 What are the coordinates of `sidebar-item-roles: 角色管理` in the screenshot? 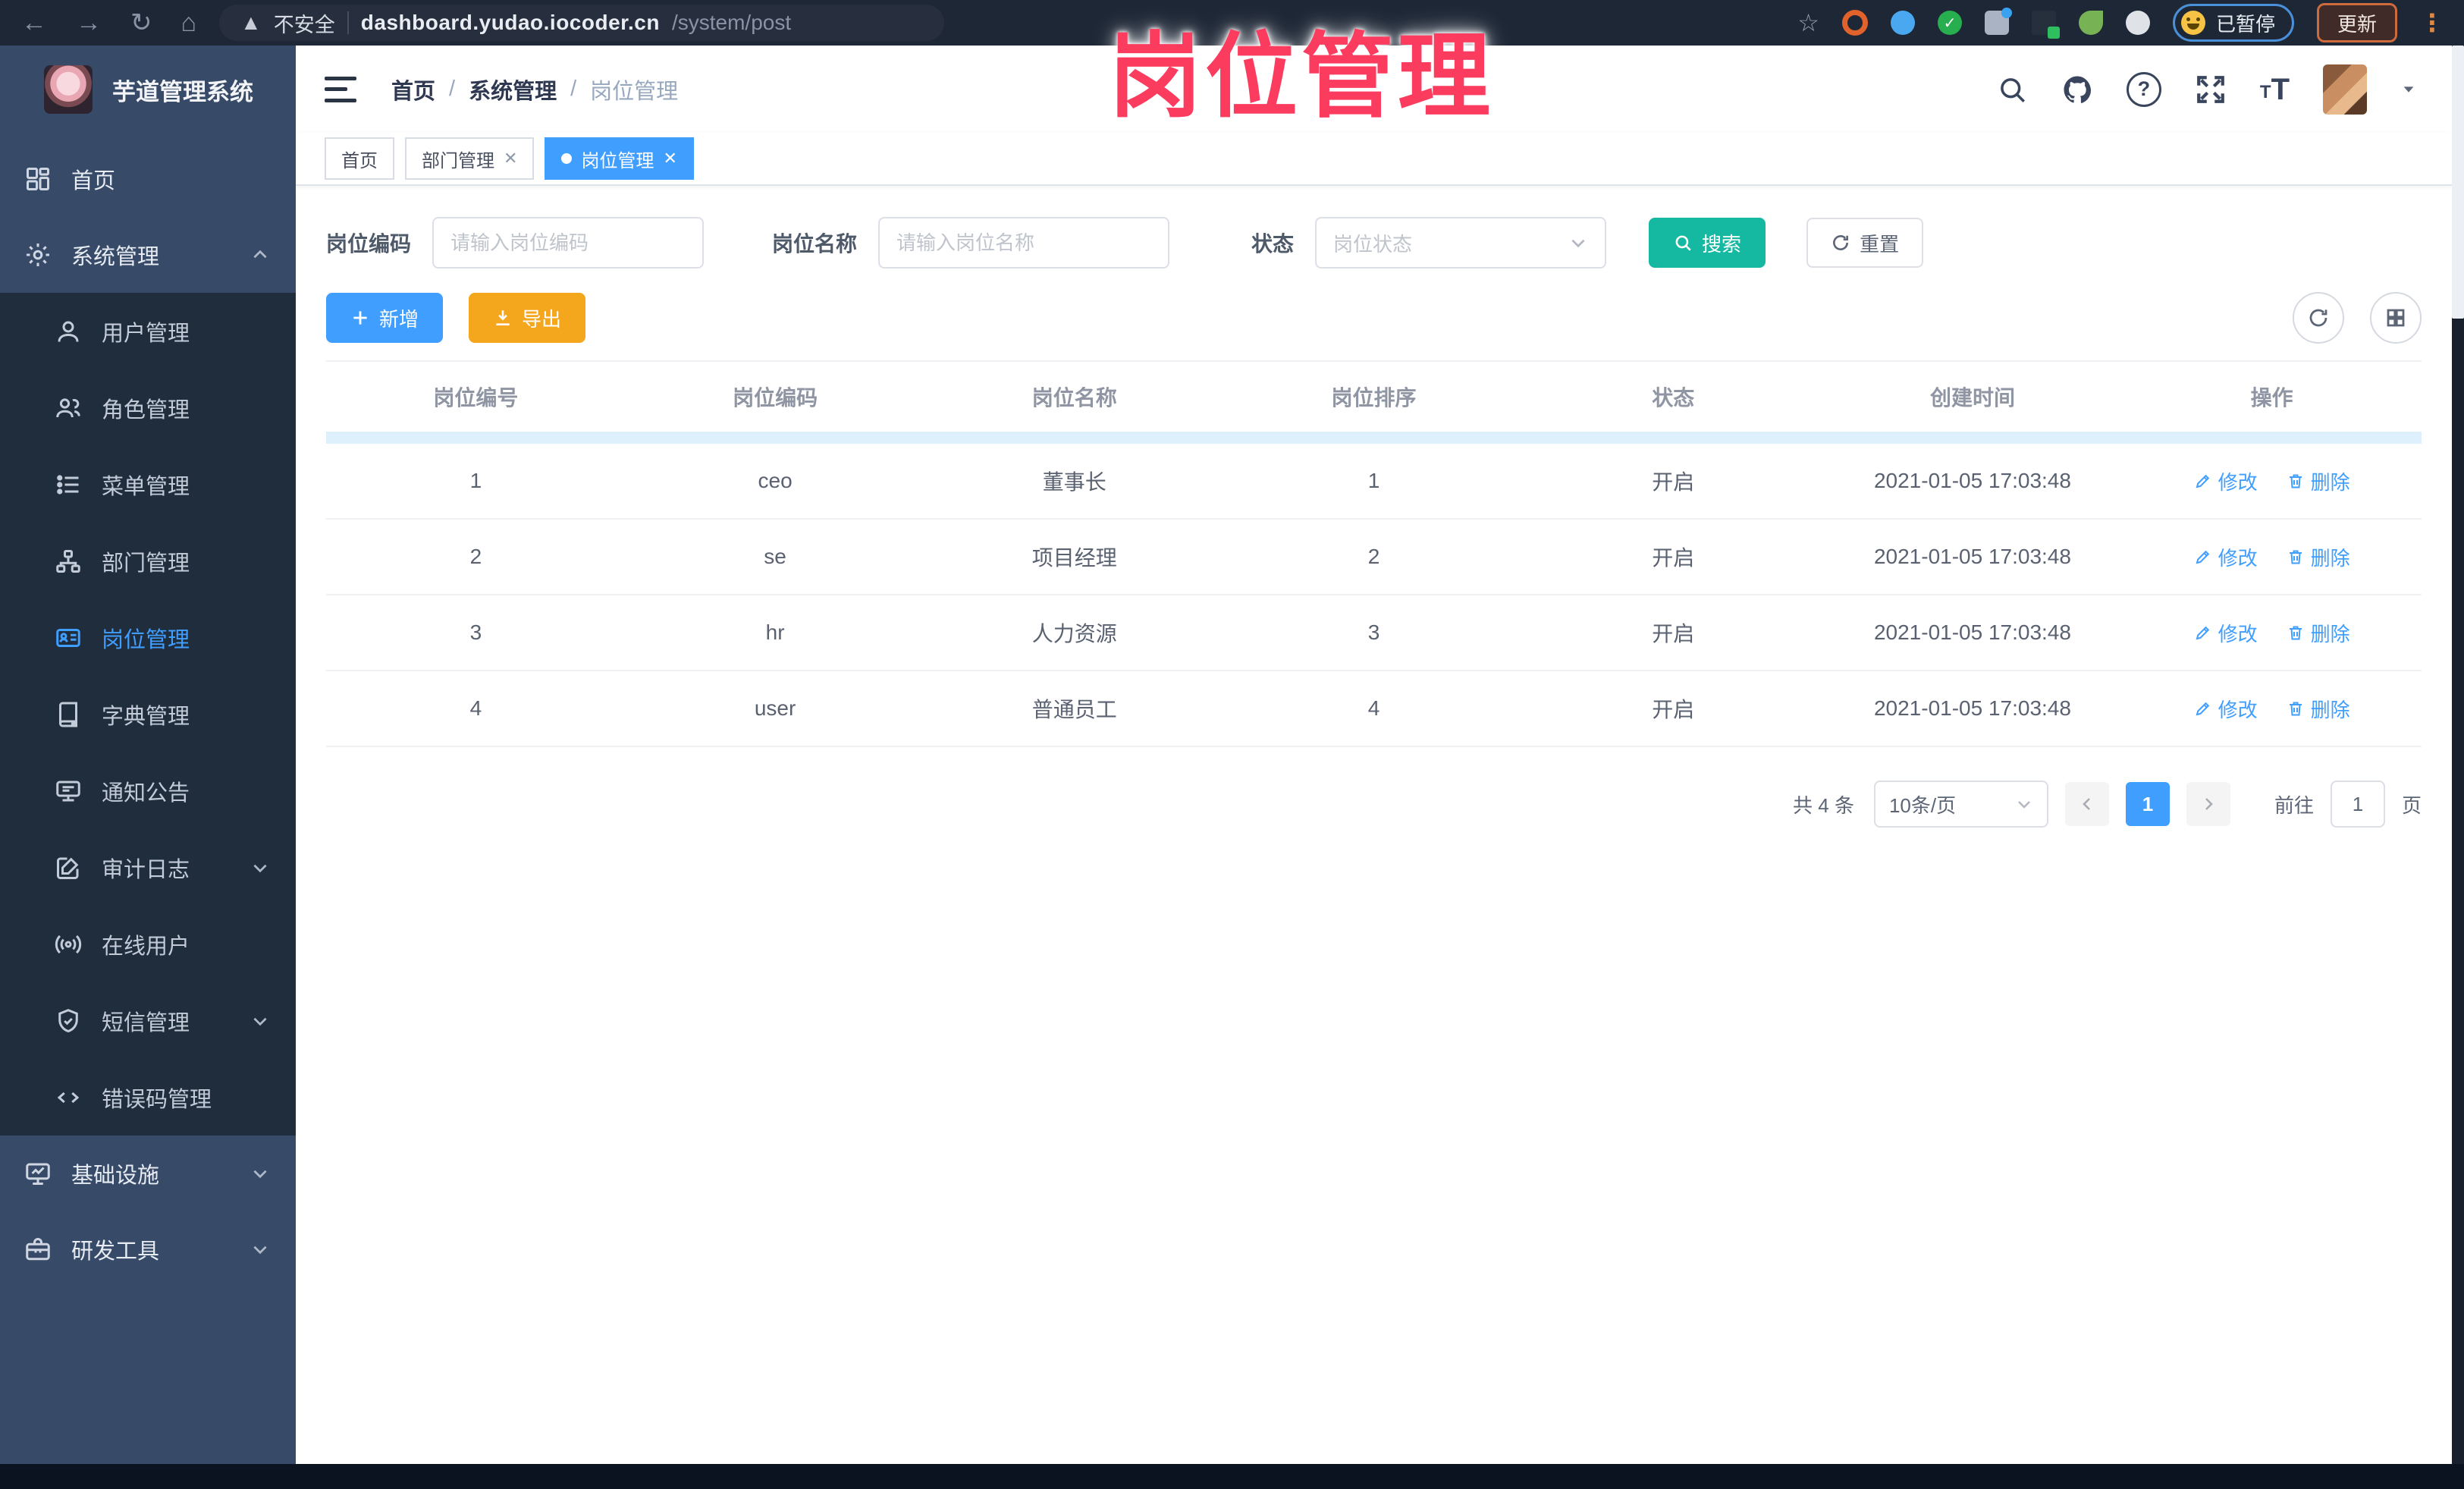 It's located at (148, 407).